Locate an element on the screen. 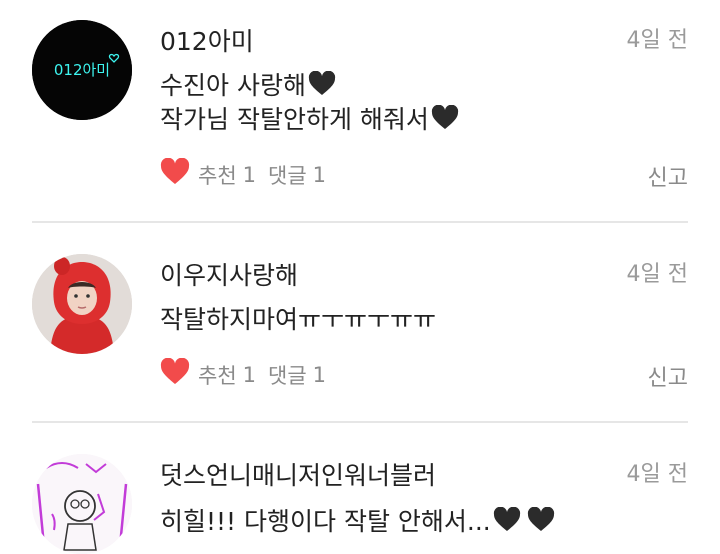 This screenshot has height=554, width=720. comment-text: 작가님 작탈안하게 해줘서 is located at coordinates (294, 119).